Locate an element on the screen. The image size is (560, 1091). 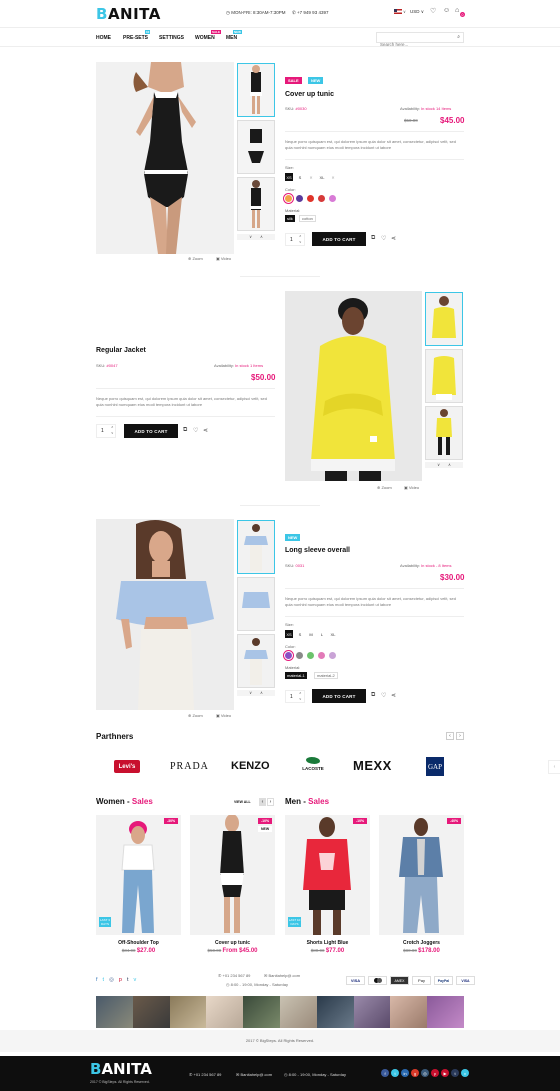
women-view-all-link: VIEW ALL is located at coordinates (242, 802).